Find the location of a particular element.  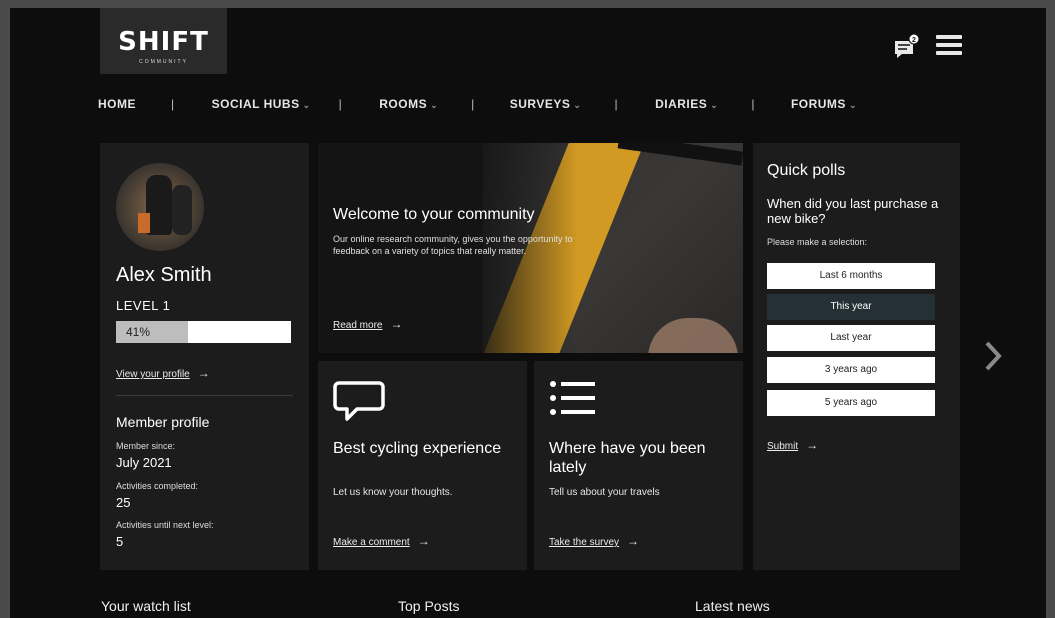

poll-instruction: Please make a selection: is located at coordinates (817, 242).